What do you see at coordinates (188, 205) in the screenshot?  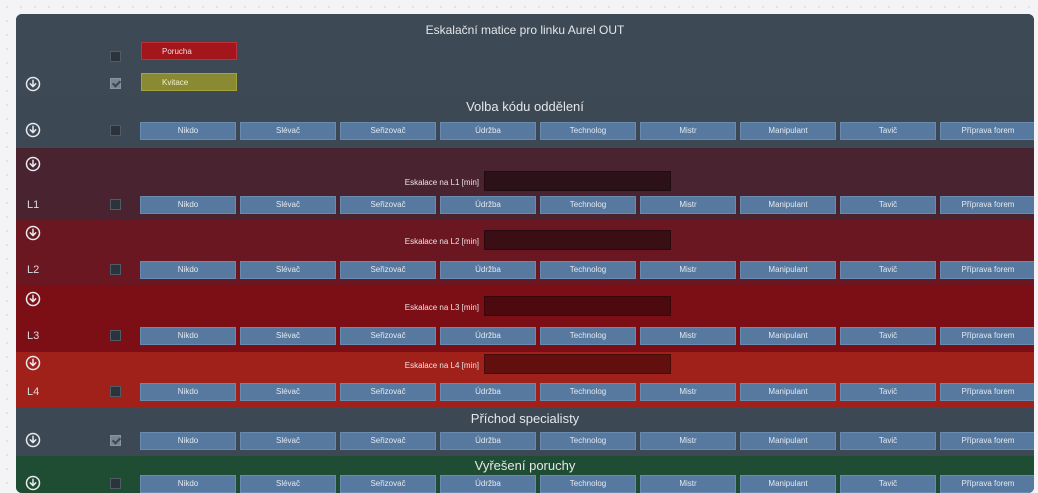 I see `l1-nikdo-button: Nikdo` at bounding box center [188, 205].